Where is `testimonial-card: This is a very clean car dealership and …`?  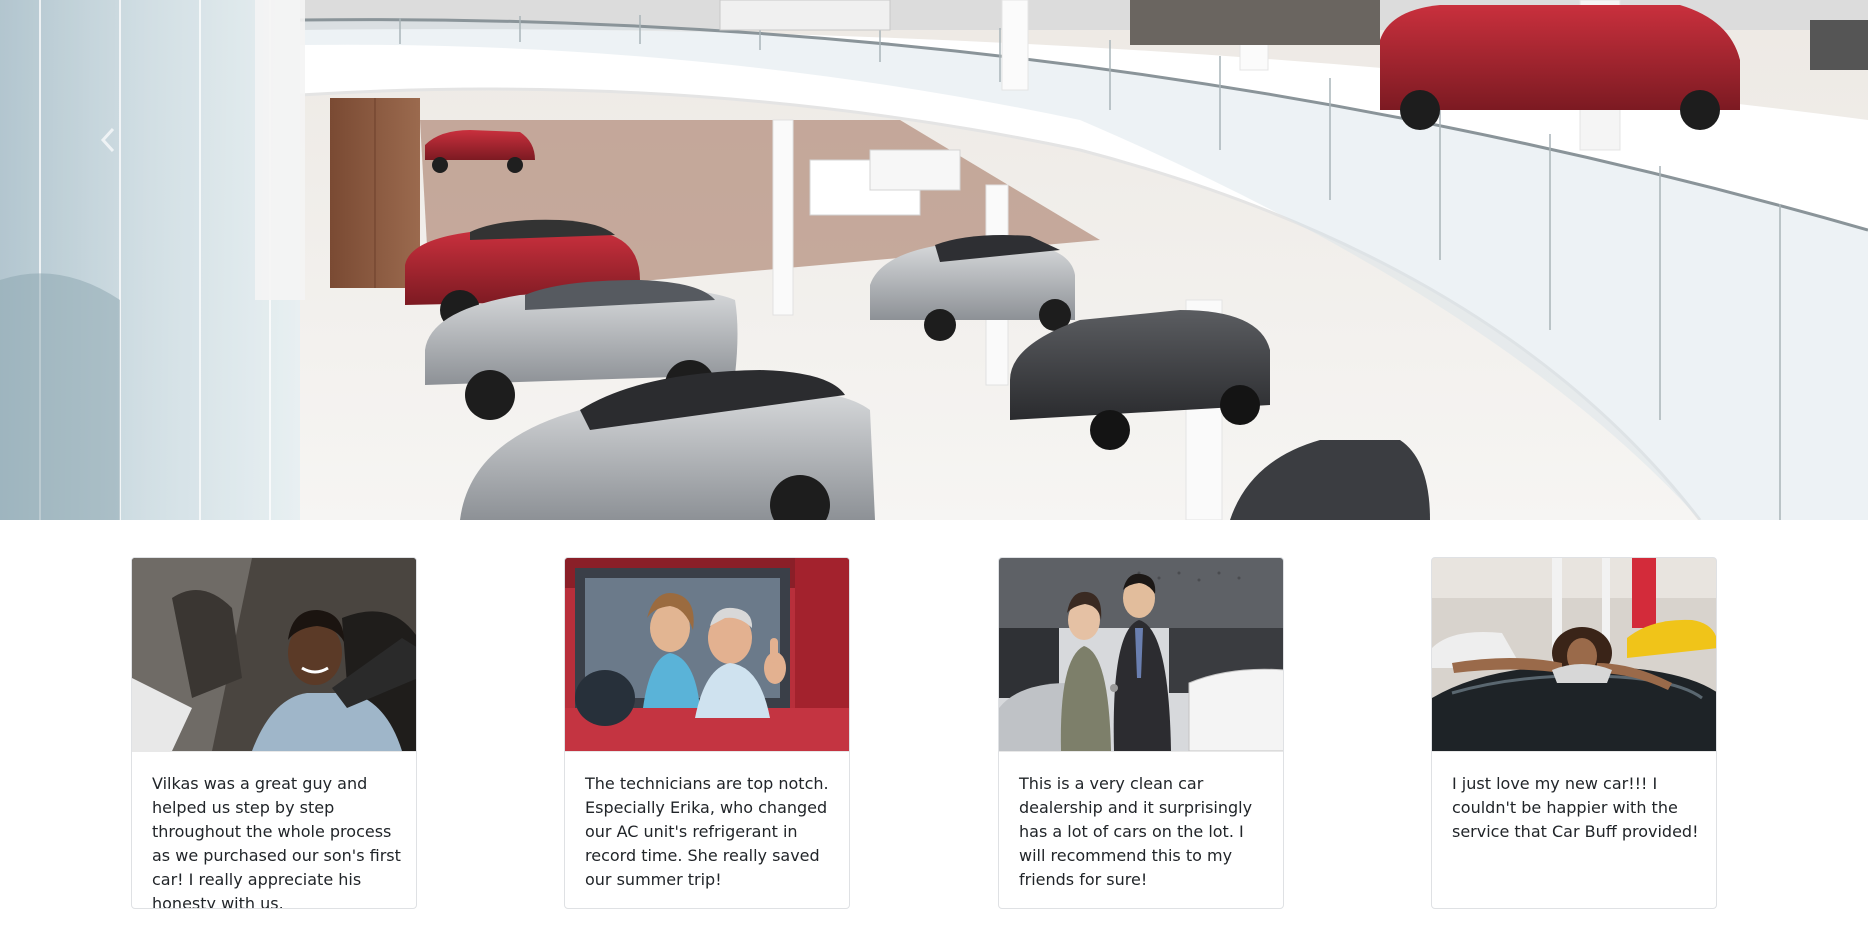 testimonial-card: This is a very clean car dealership and … is located at coordinates (1141, 733).